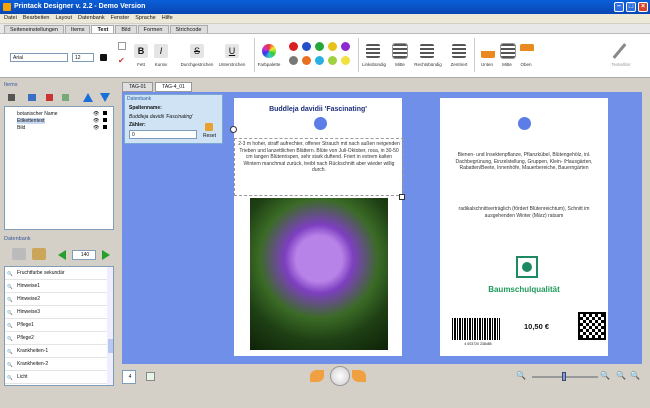 This screenshot has width=650, height=408. Describe the element at coordinates (59, 299) in the screenshot. I see `list-item: Hinweise2` at that location.